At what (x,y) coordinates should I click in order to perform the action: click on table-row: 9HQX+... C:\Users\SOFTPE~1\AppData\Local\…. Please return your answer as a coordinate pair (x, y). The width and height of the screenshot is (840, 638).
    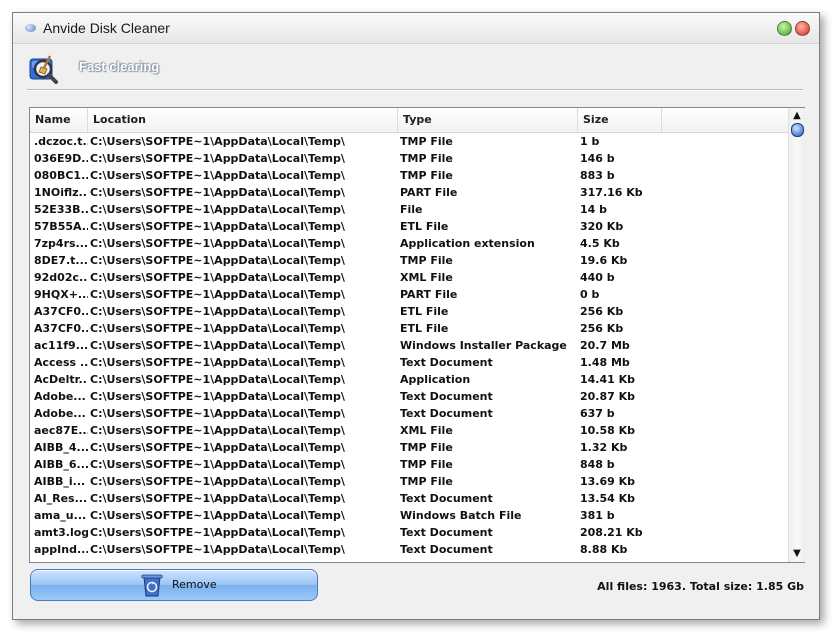
    Looking at the image, I should click on (409, 294).